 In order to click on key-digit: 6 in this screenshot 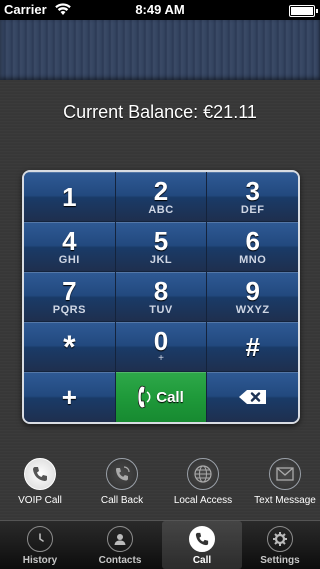, I will do `click(252, 241)`.